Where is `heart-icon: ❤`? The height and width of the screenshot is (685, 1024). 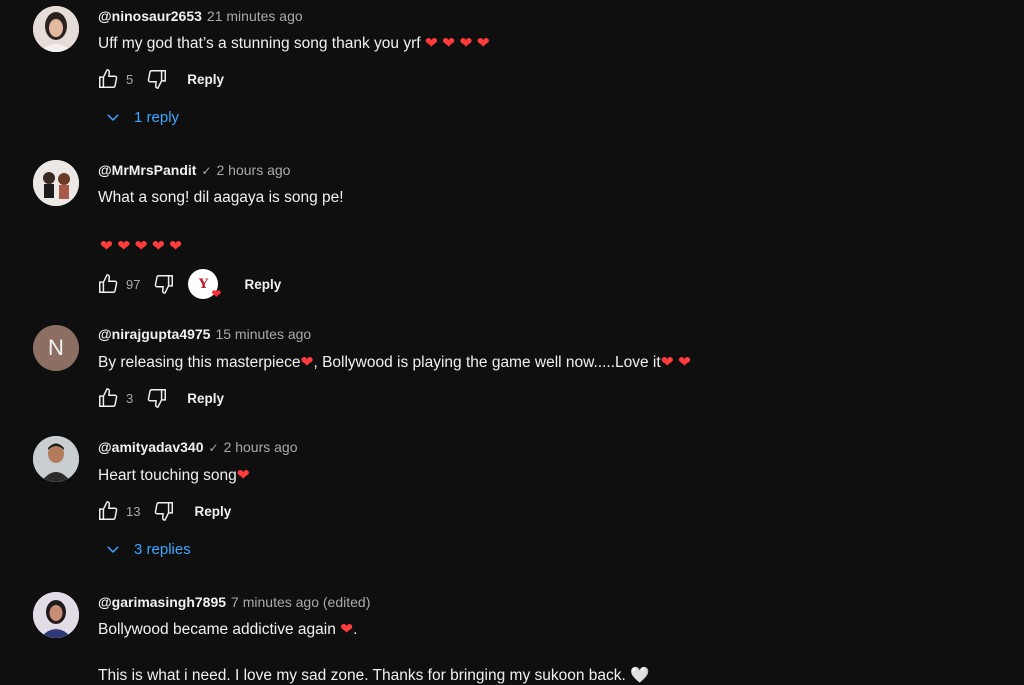 heart-icon: ❤ is located at coordinates (216, 294).